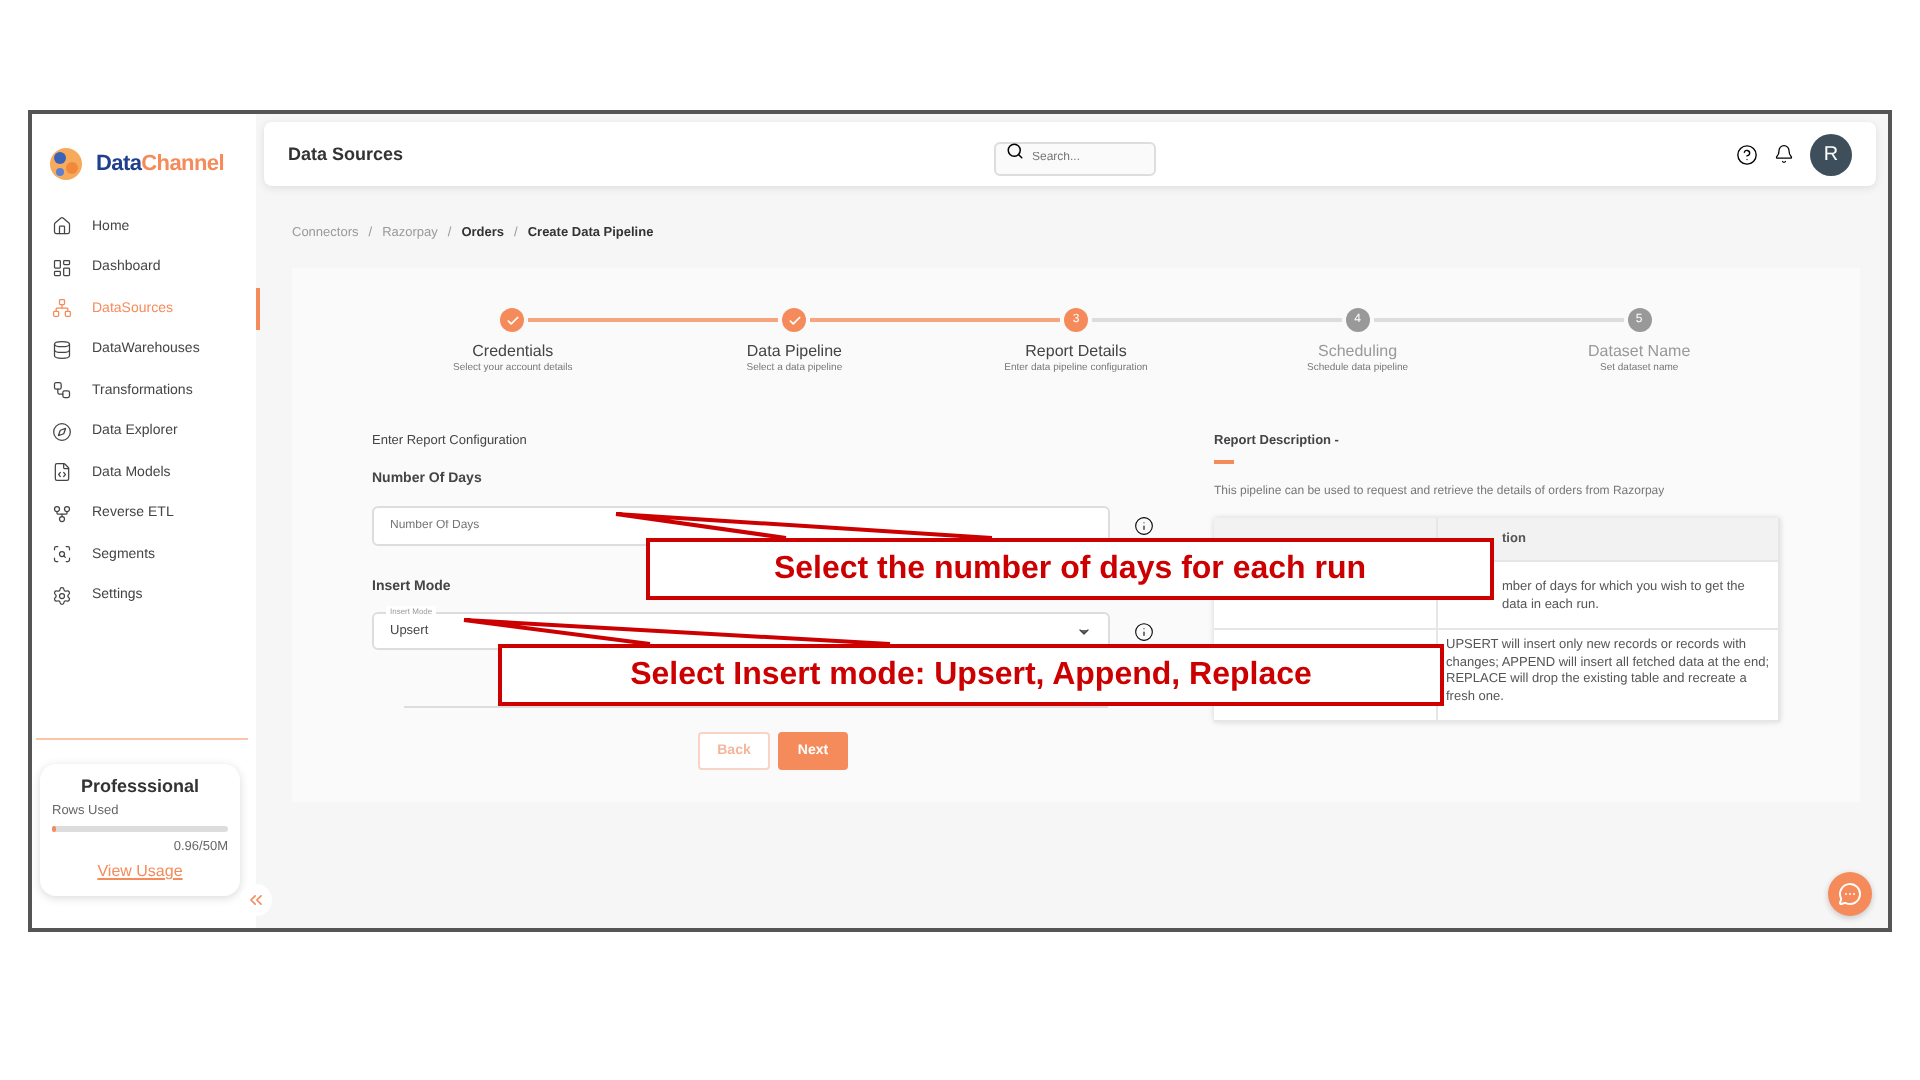 The width and height of the screenshot is (1920, 1080). I want to click on database-icon, so click(62, 349).